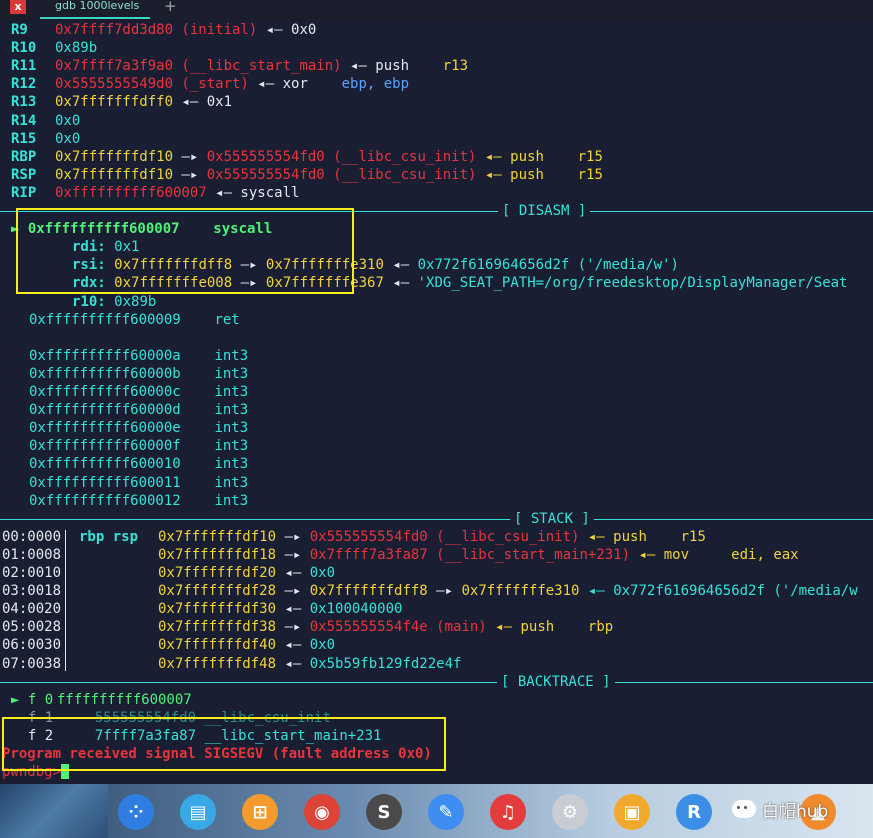  What do you see at coordinates (202, 609) in the screenshot?
I see `stack-row: 04:0020 0x7fffffffdf30 ◂— 0x100040000` at bounding box center [202, 609].